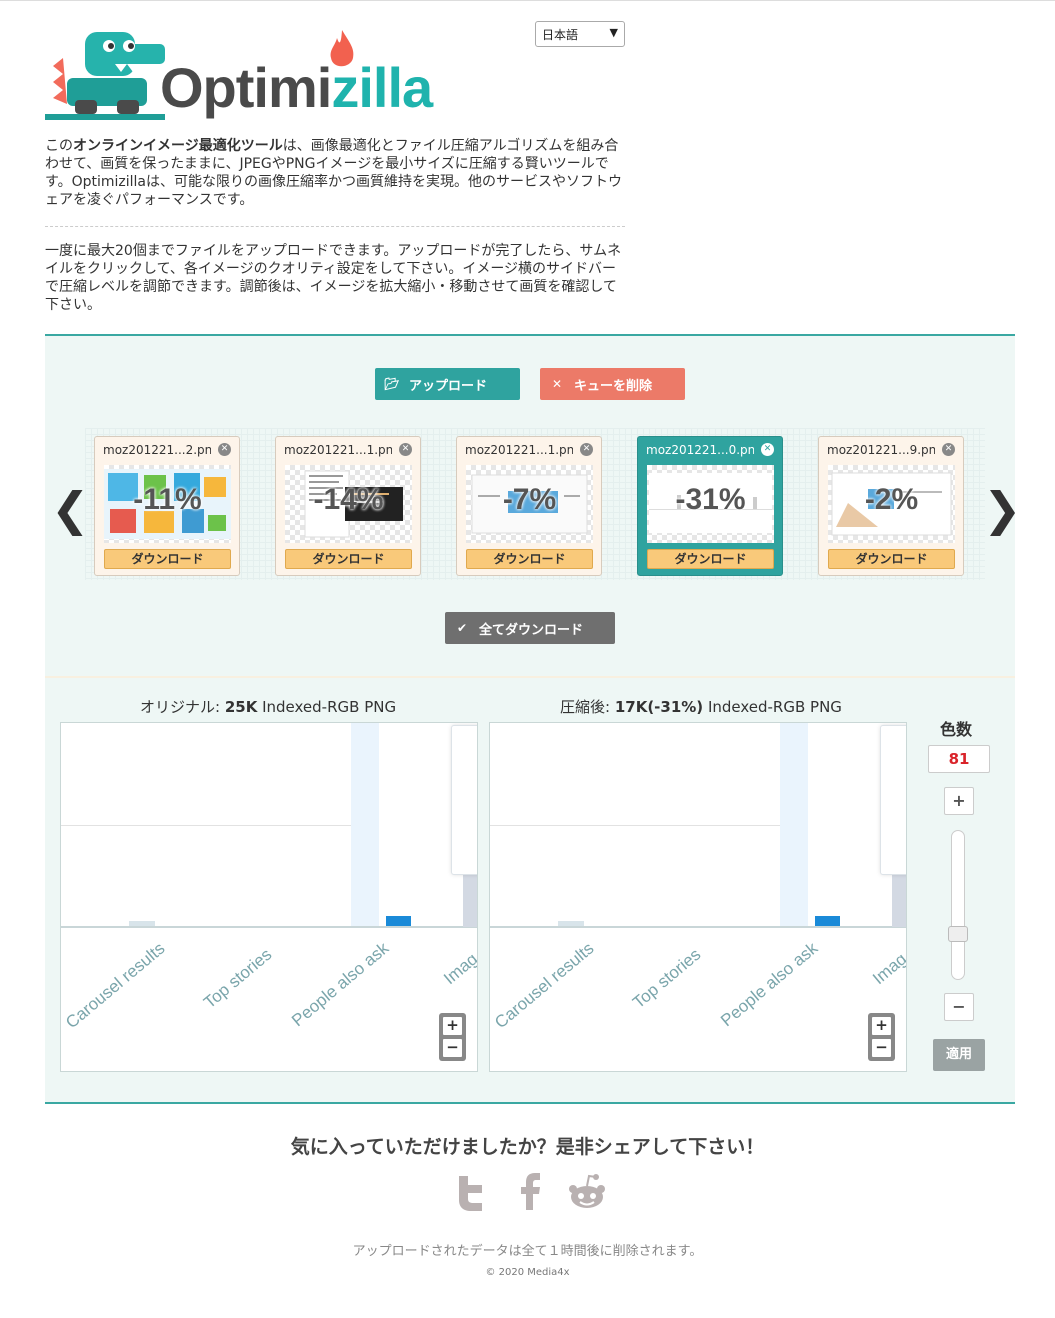  I want to click on twitter-glyph, so click(470, 1193).